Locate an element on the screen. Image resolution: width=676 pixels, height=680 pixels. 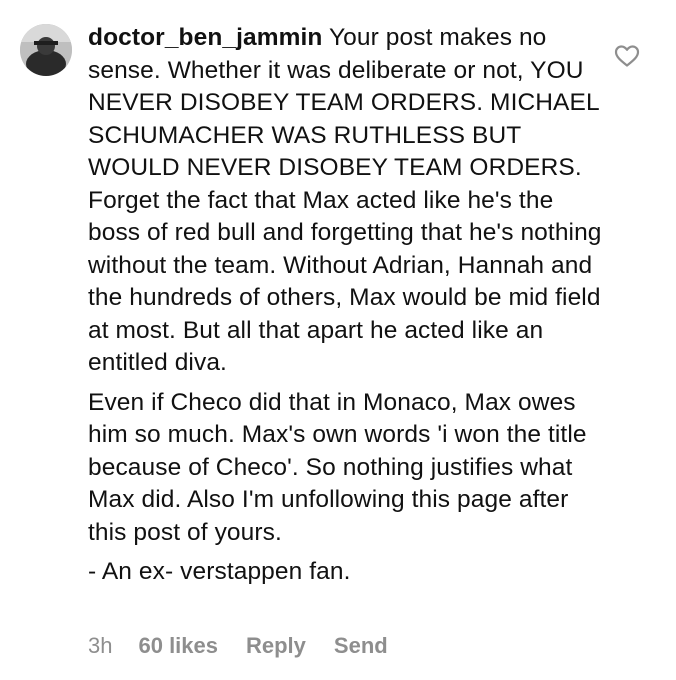
comment-paragraph-3: - An ex- verstappen fan. is located at coordinates (219, 571).